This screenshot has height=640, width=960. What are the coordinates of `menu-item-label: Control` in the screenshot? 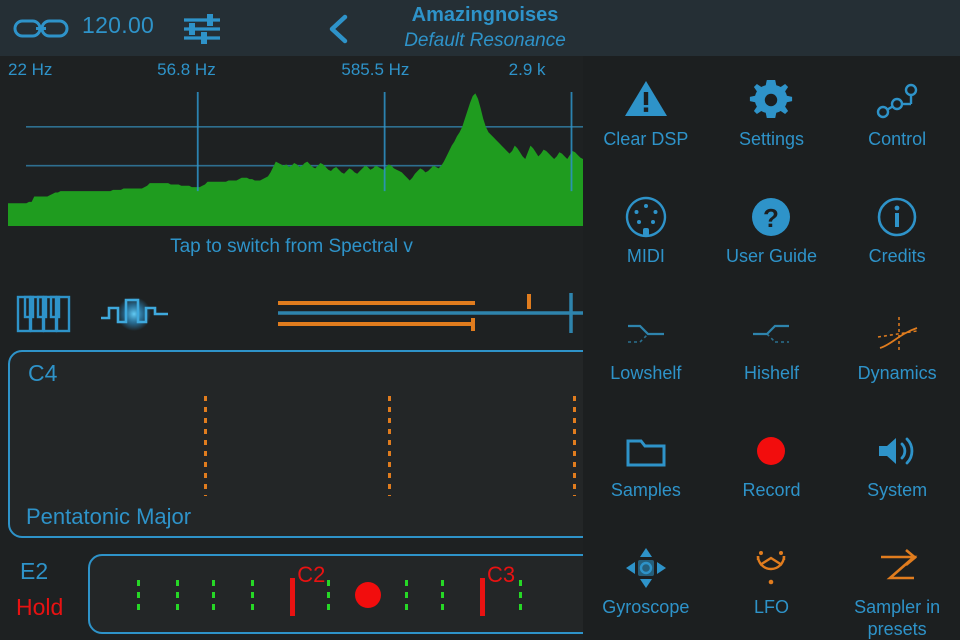 It's located at (897, 139).